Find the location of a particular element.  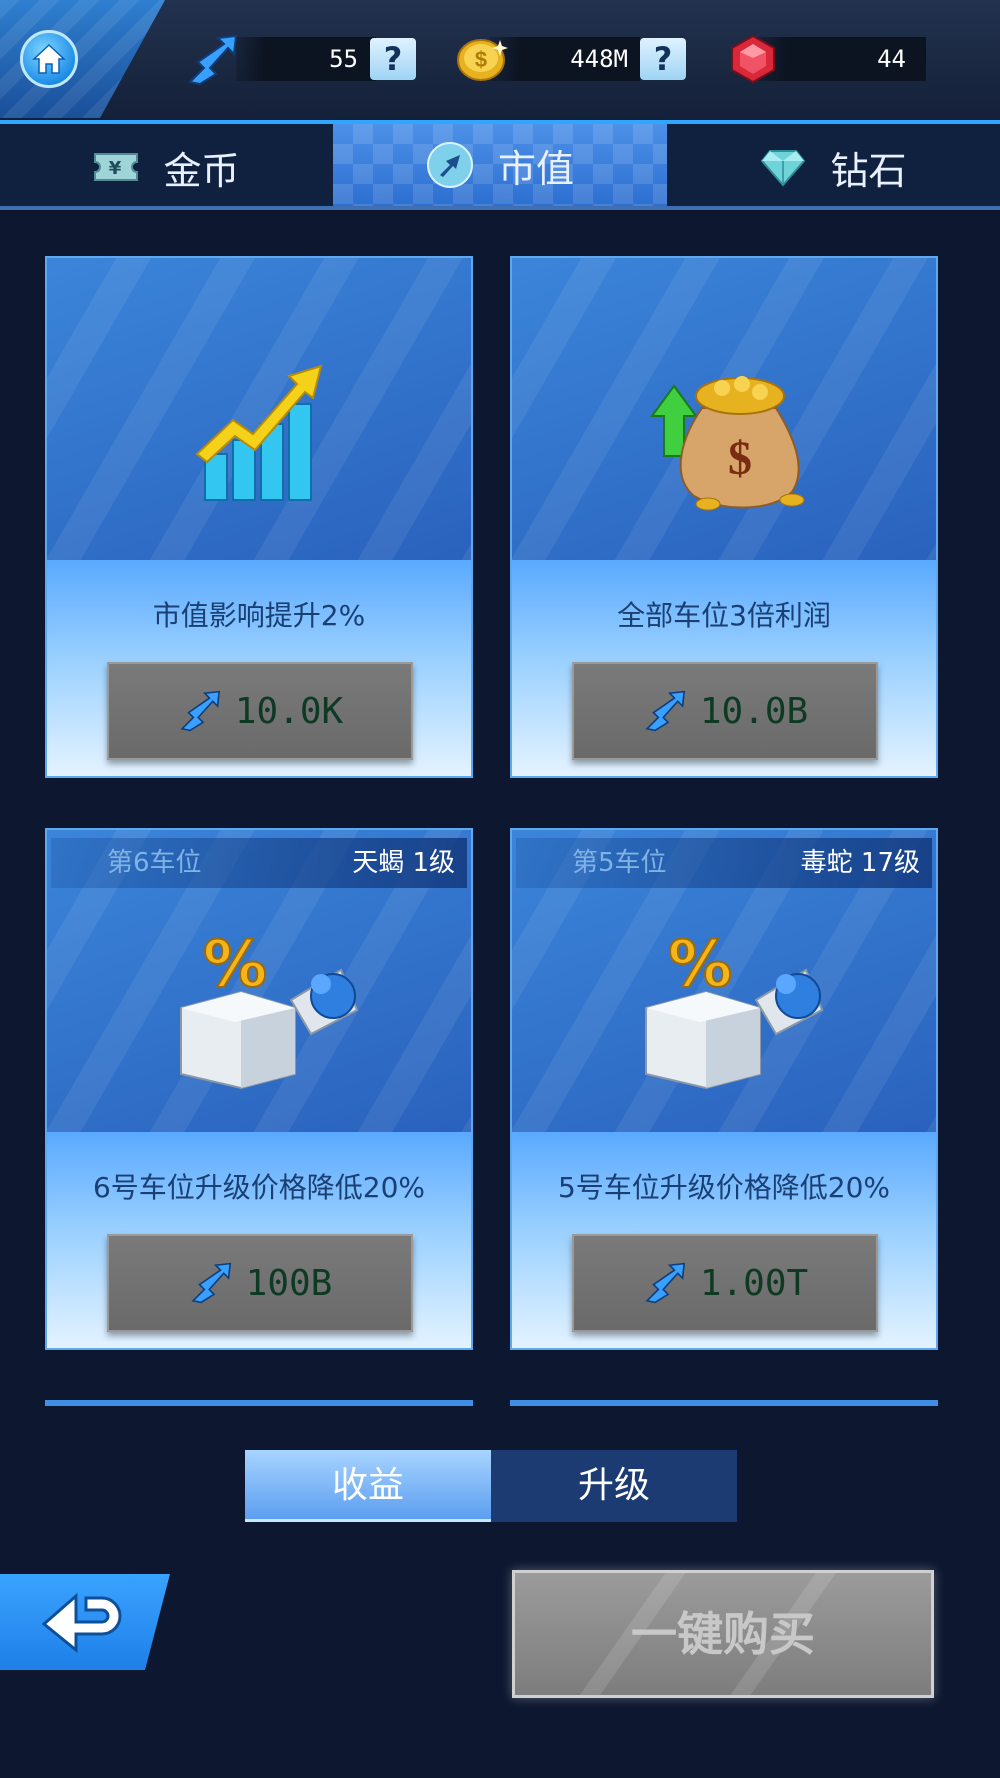

return-arrow-icon is located at coordinates (81, 1623).